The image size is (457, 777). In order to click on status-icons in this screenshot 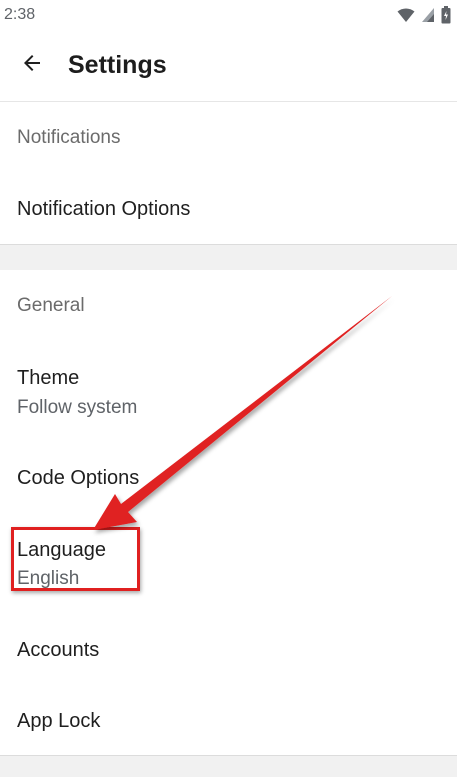, I will do `click(424, 15)`.